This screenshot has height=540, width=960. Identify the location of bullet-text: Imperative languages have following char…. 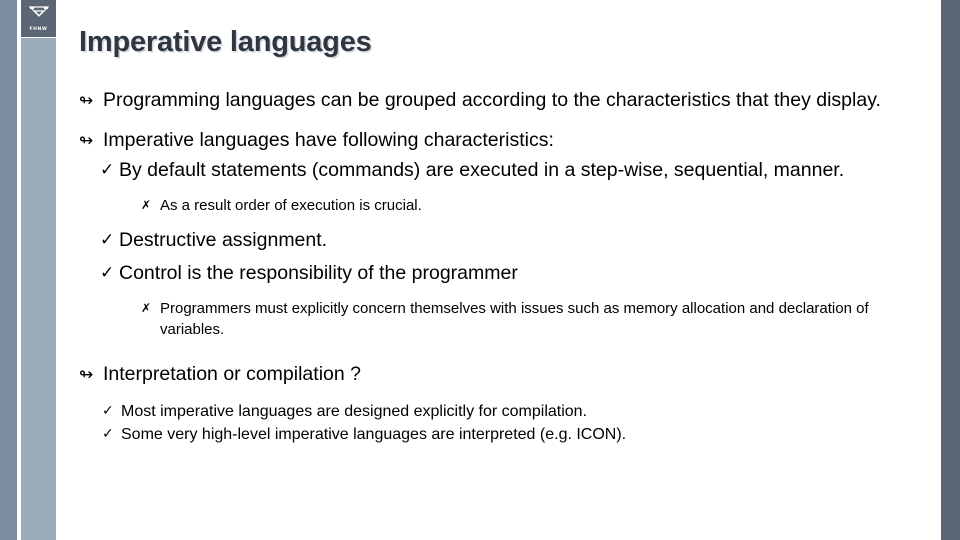
(328, 140).